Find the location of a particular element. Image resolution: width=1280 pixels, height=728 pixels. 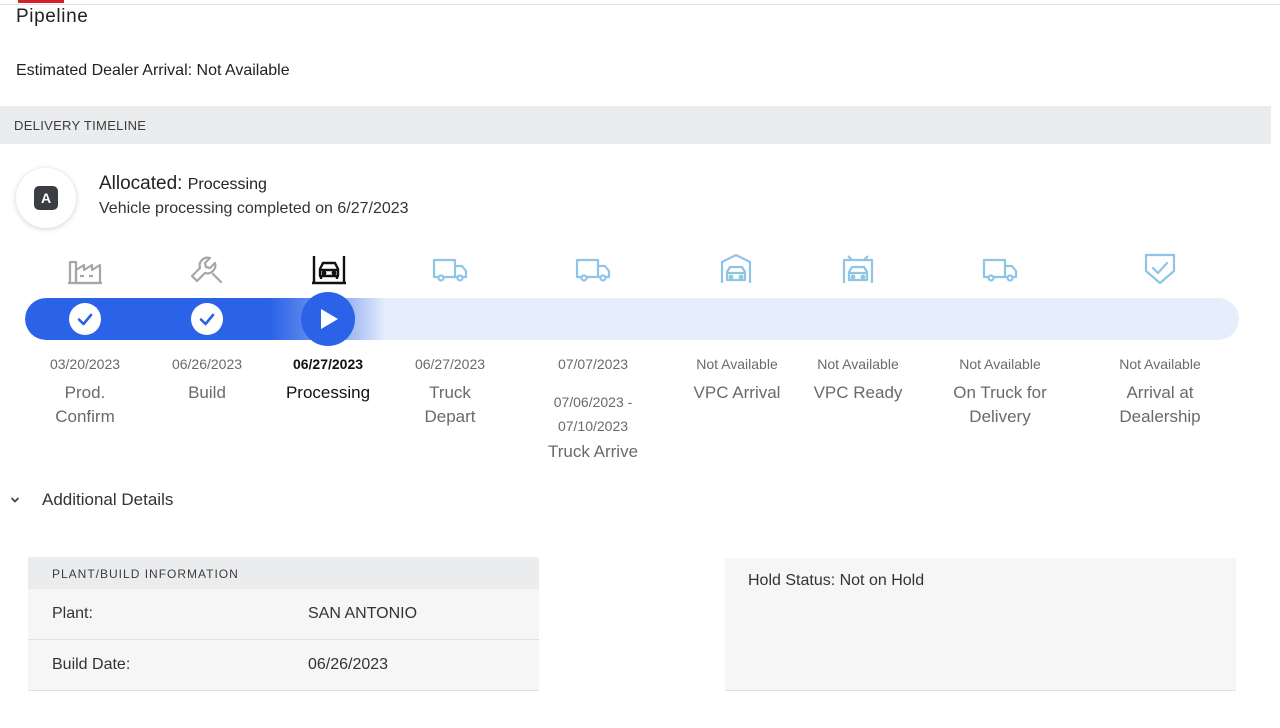

hold-status-card: Hold Status: Not on Hold is located at coordinates (980, 624).